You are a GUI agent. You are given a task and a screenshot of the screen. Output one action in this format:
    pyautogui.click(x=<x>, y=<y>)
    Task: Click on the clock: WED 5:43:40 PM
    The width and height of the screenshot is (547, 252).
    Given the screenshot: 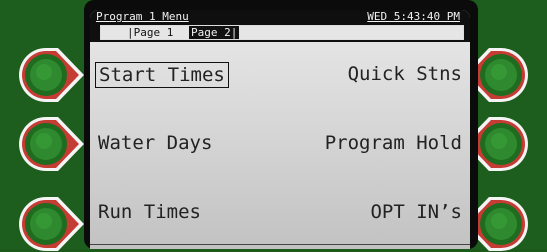 What is the action you would take?
    pyautogui.click(x=413, y=16)
    